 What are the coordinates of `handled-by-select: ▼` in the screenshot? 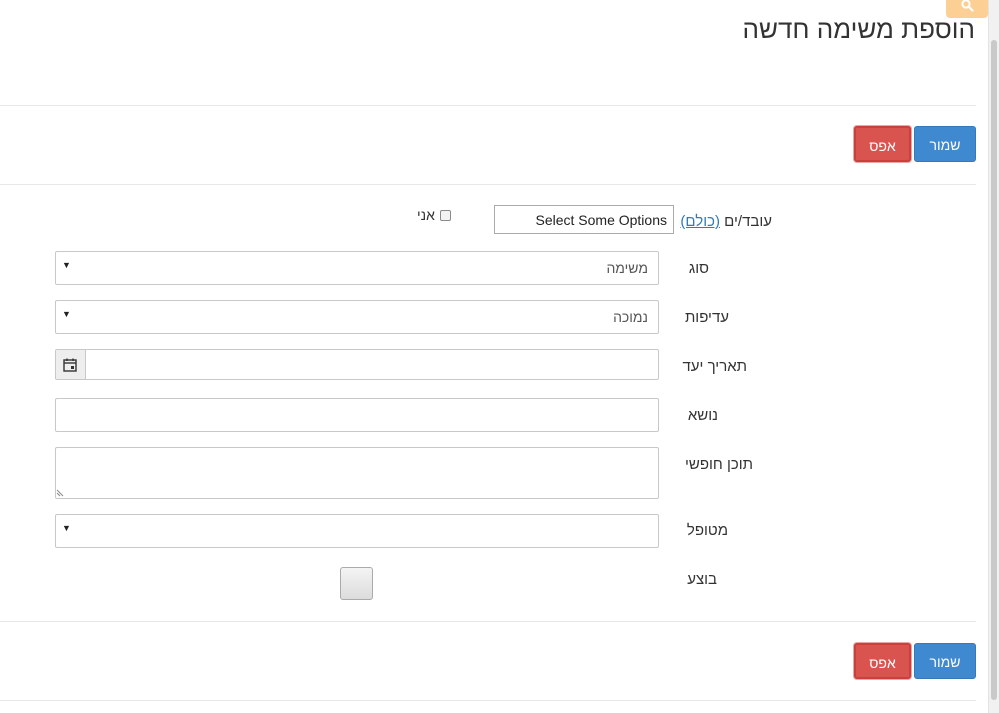 It's located at (357, 531).